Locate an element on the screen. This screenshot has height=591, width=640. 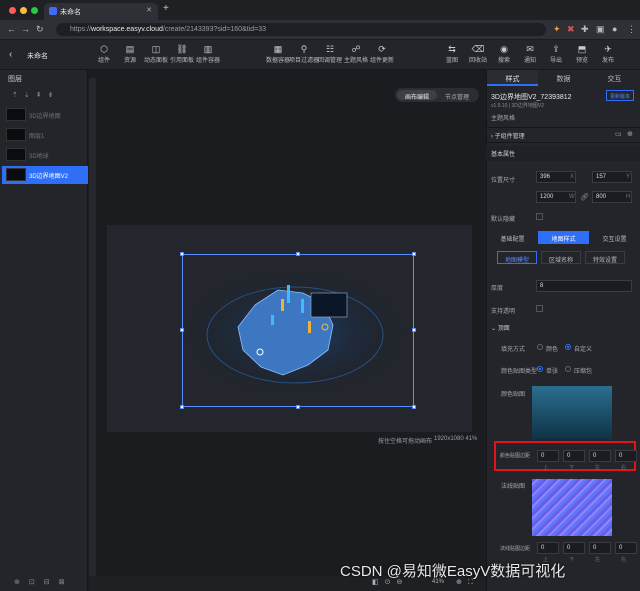
extension-x-icon: ✖ is located at coordinates (571, 29).